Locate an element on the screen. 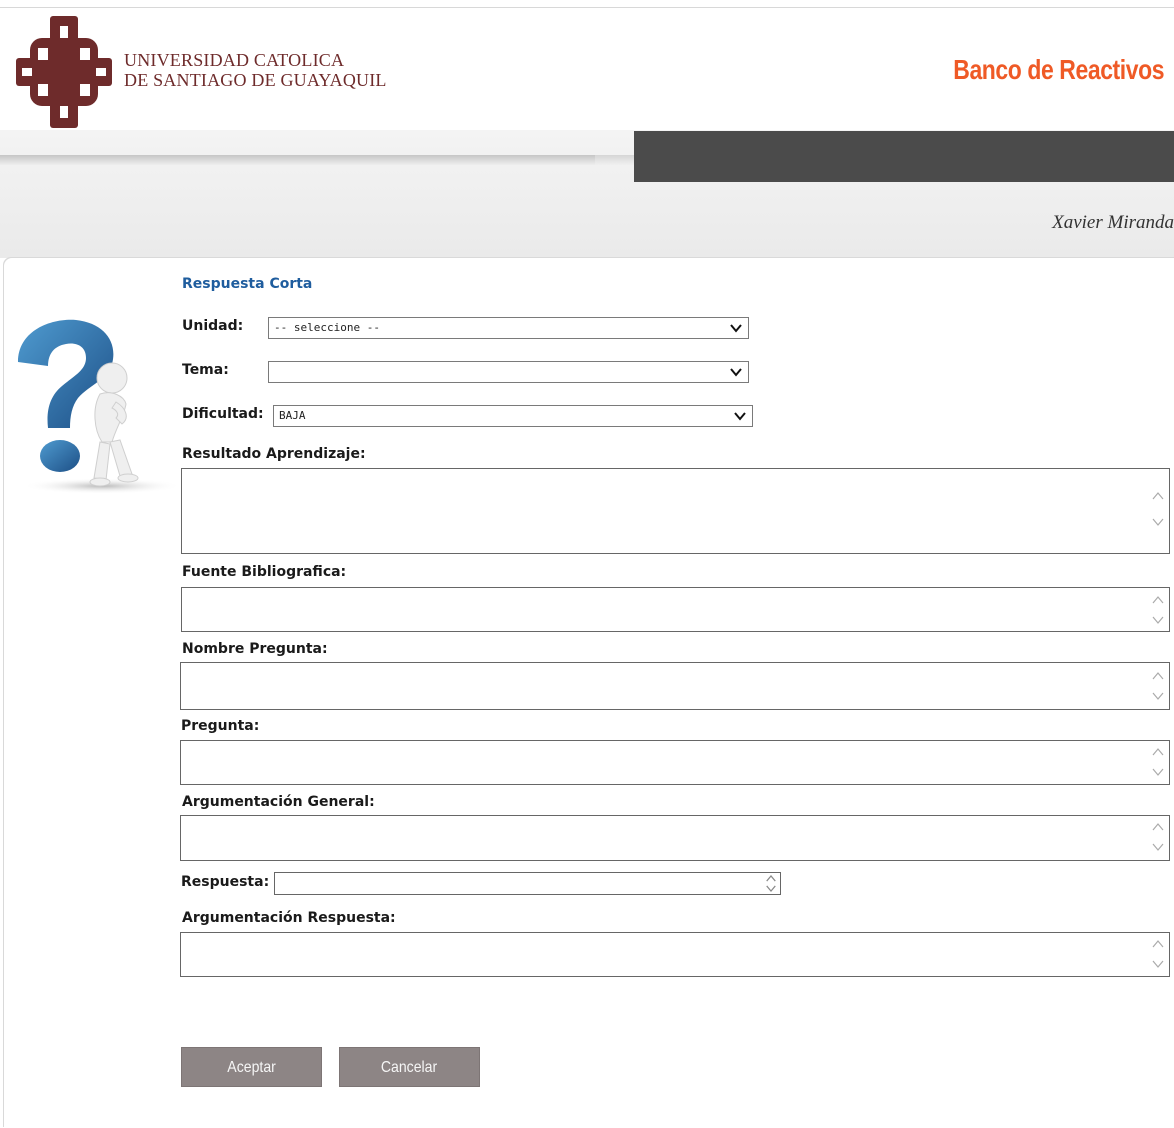 This screenshot has width=1174, height=1128. form-title: Respuesta Corta is located at coordinates (247, 284).